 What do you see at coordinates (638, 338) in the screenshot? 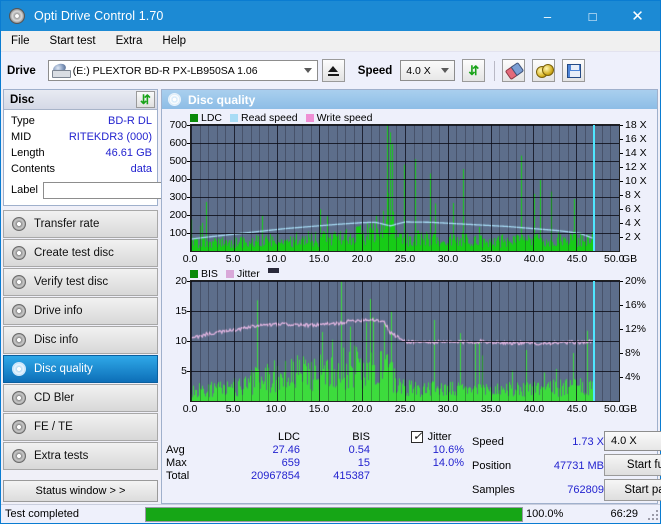
I see `bottom-chart-right-axis: 4% 8% 12% 16% 20%` at bounding box center [638, 338].